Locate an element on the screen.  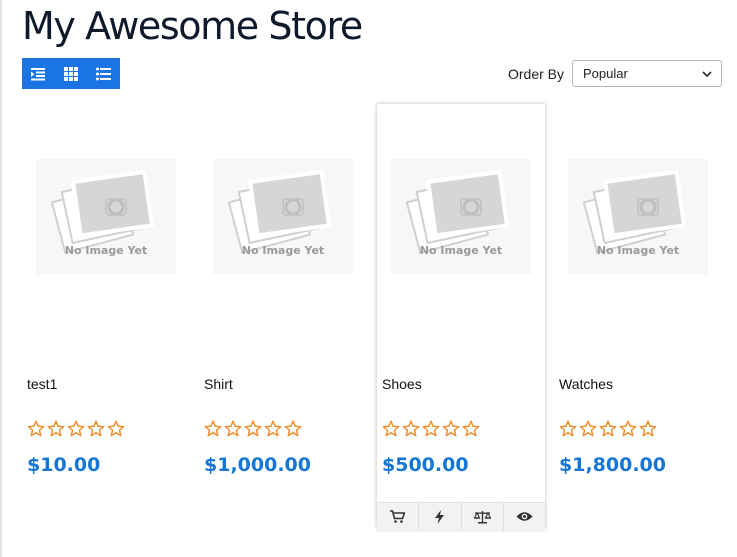
grid-icon is located at coordinates (70, 73).